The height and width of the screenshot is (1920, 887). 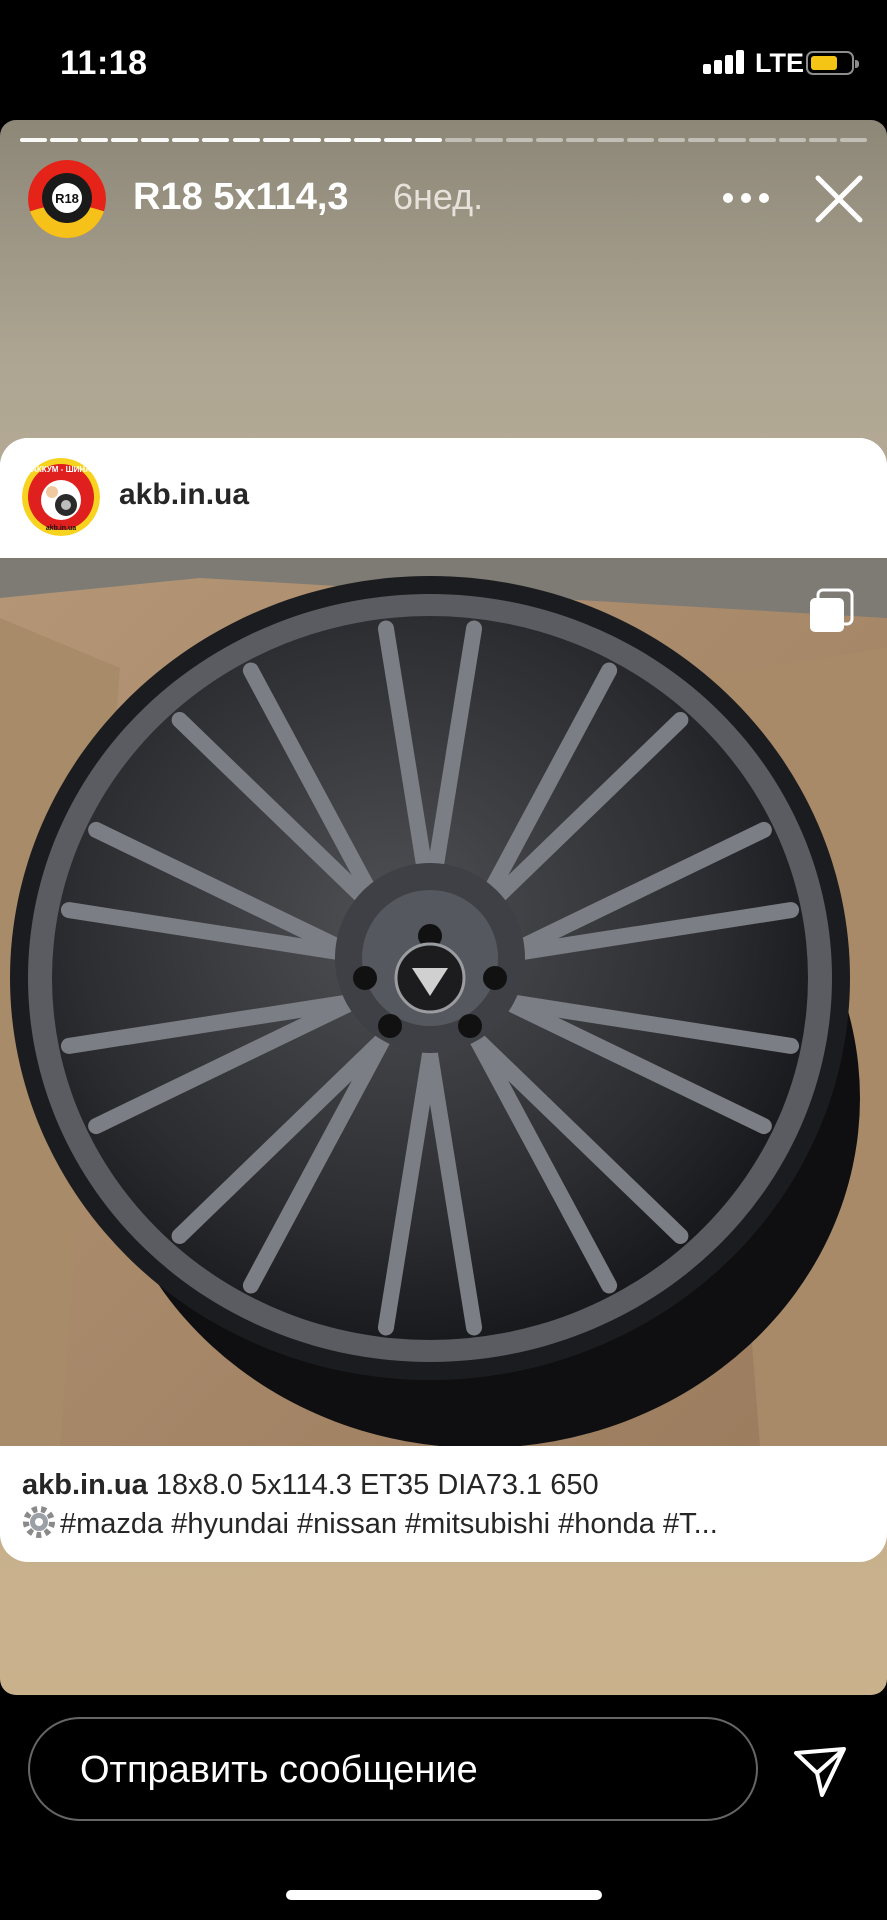 I want to click on message-placeholder: Отправить сообщение, so click(x=279, y=1770).